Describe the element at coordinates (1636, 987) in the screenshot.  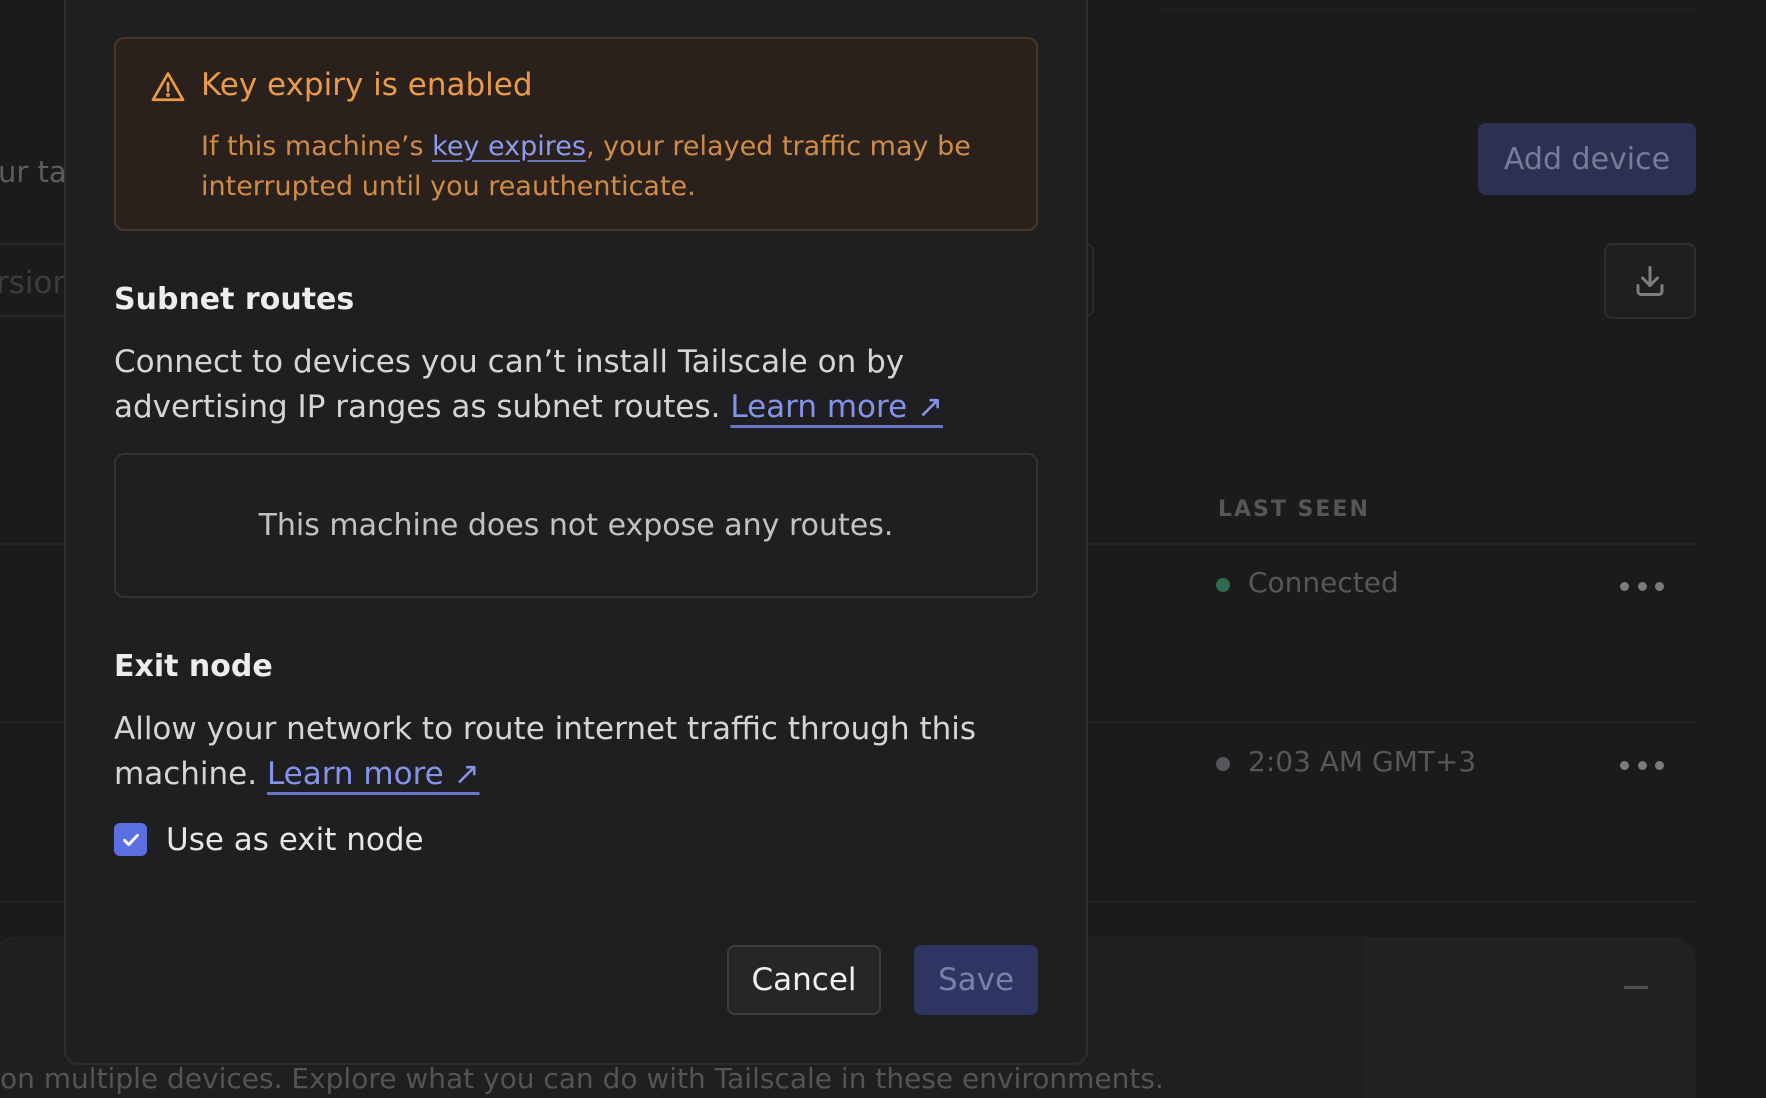
I see `collapse-icon` at that location.